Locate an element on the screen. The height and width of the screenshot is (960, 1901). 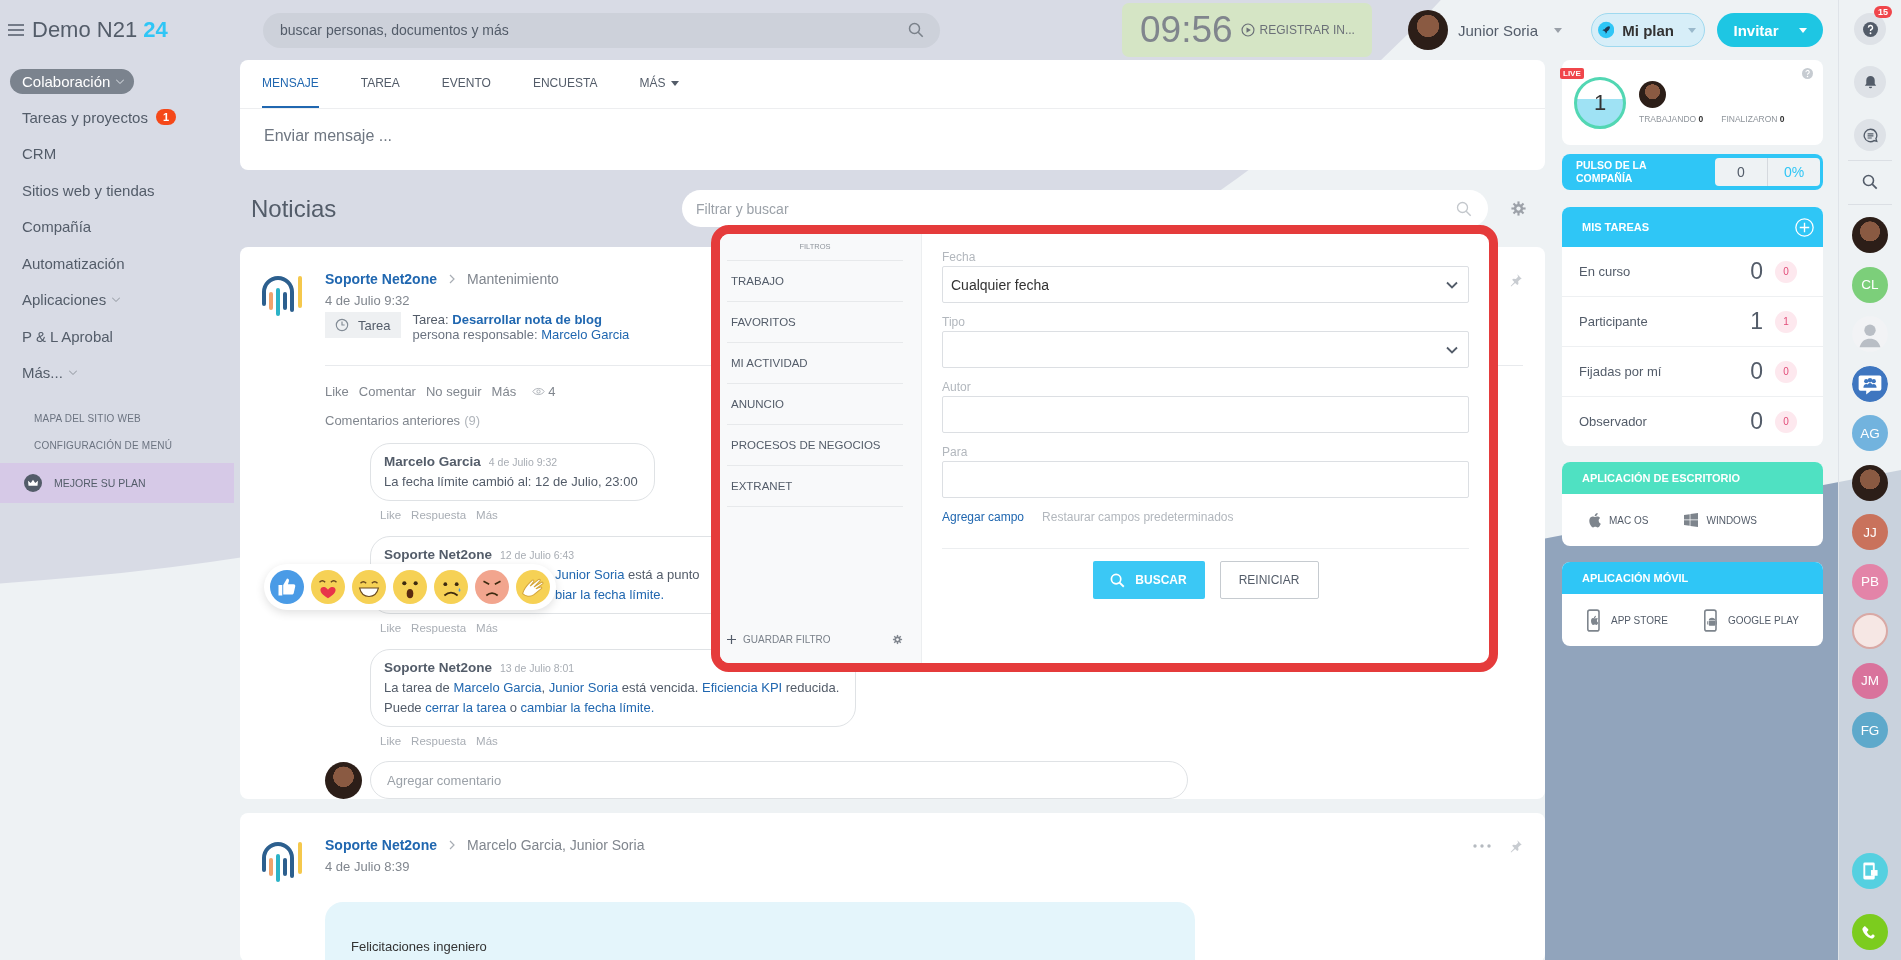
nav-item: Compañía is located at coordinates (57, 226).